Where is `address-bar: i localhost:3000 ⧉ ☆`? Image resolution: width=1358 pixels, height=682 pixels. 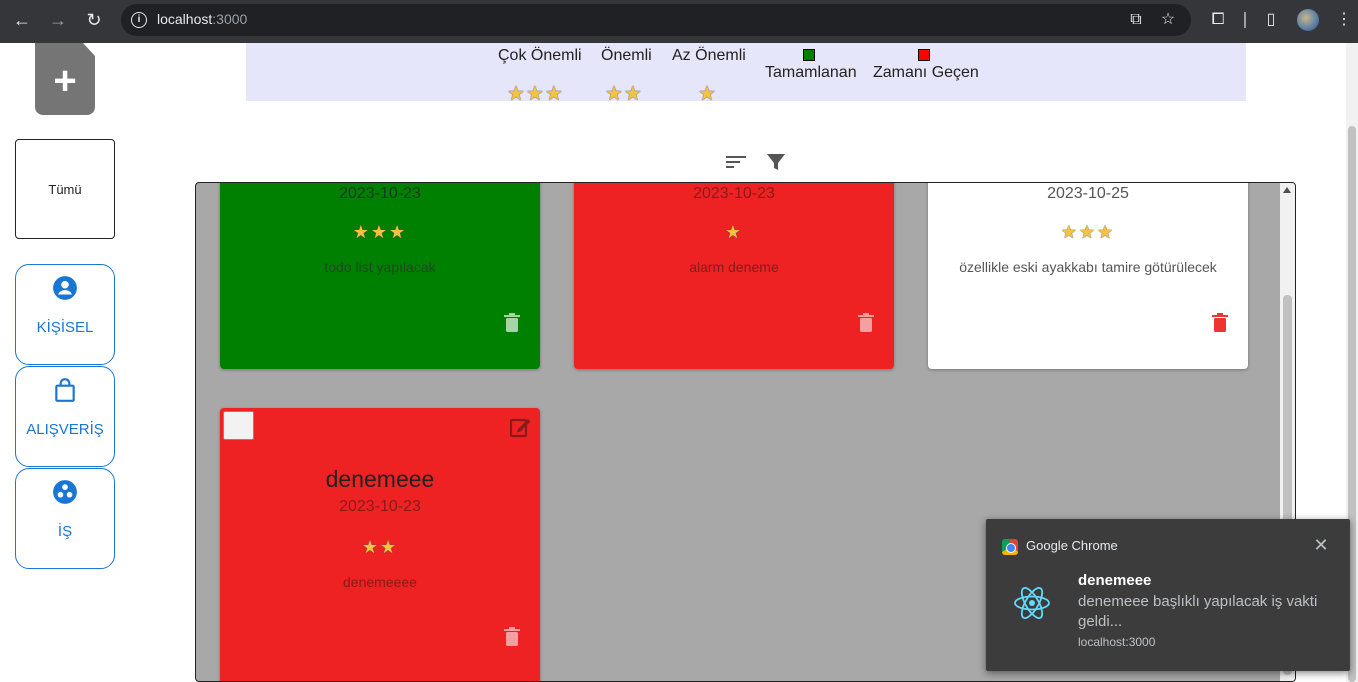
address-bar: i localhost:3000 ⧉ ☆ is located at coordinates (656, 20).